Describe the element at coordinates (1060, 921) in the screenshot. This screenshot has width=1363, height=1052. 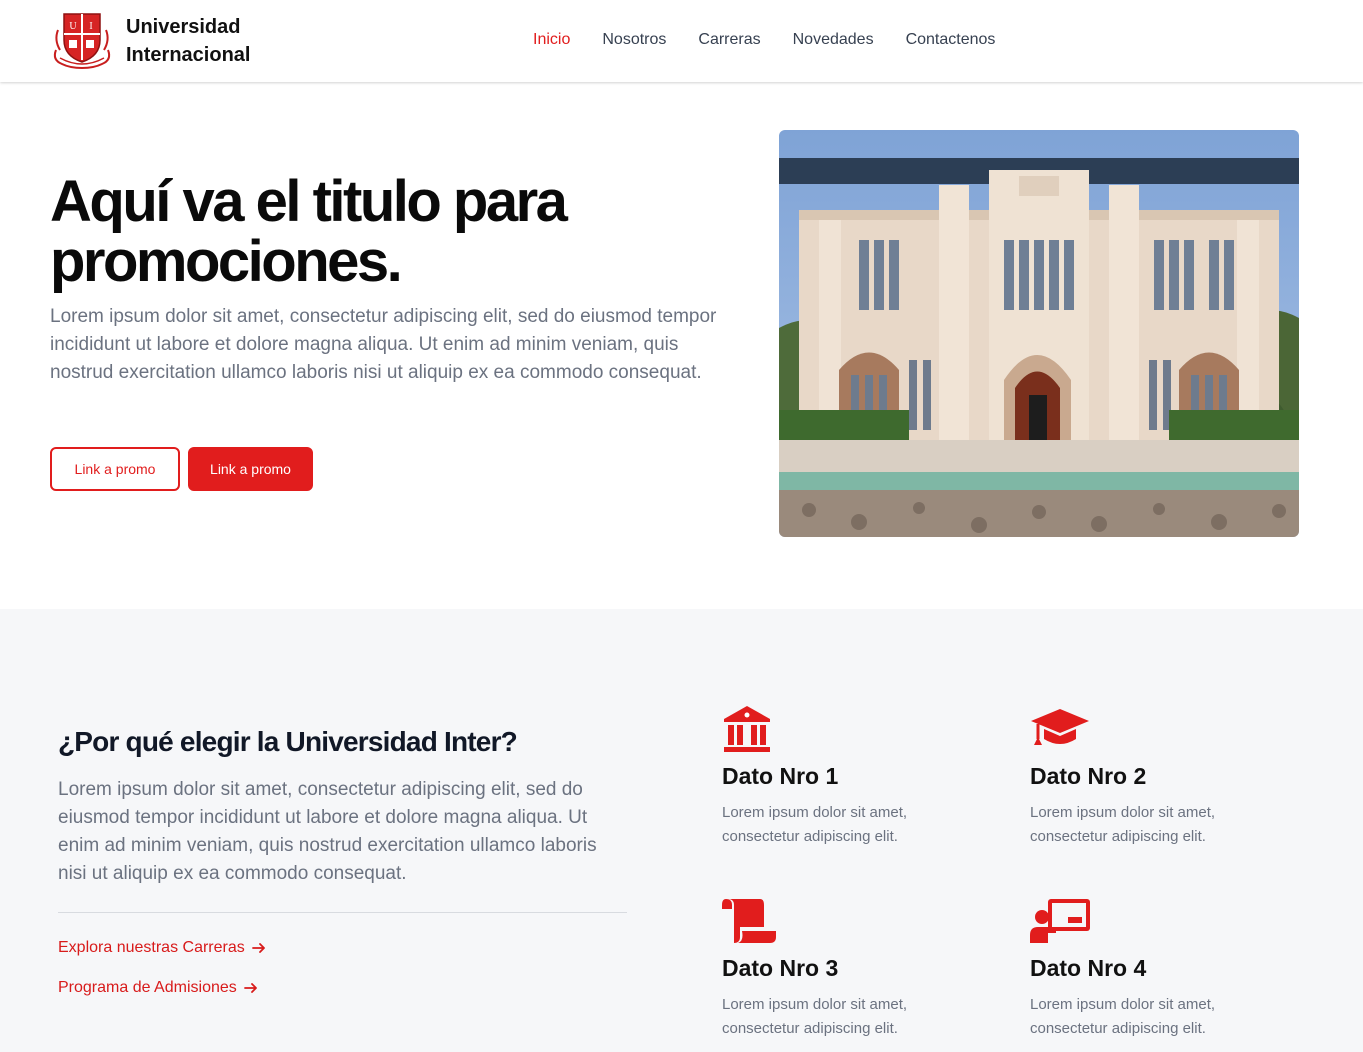
I see `chalkboard-teacher-icon` at that location.